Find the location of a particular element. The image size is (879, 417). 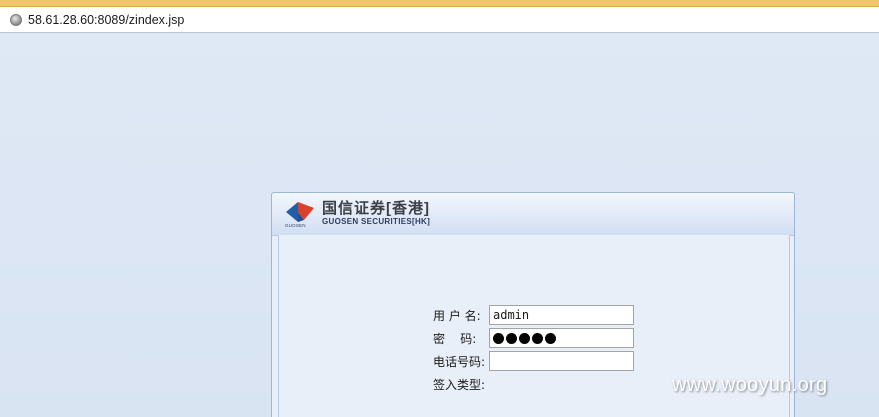

globe-icon is located at coordinates (16, 19).